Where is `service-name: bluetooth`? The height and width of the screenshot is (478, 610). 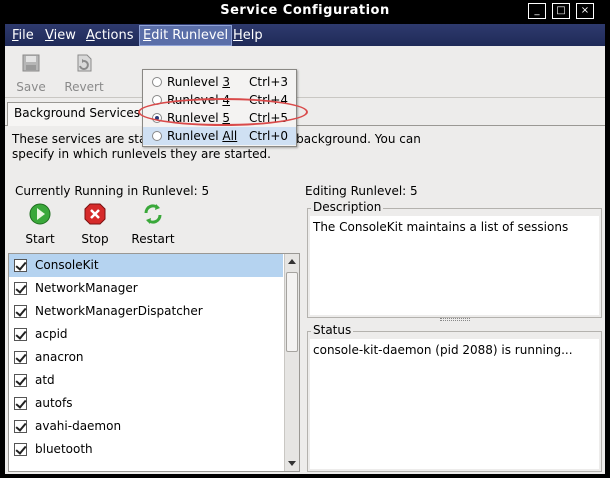 service-name: bluetooth is located at coordinates (64, 449).